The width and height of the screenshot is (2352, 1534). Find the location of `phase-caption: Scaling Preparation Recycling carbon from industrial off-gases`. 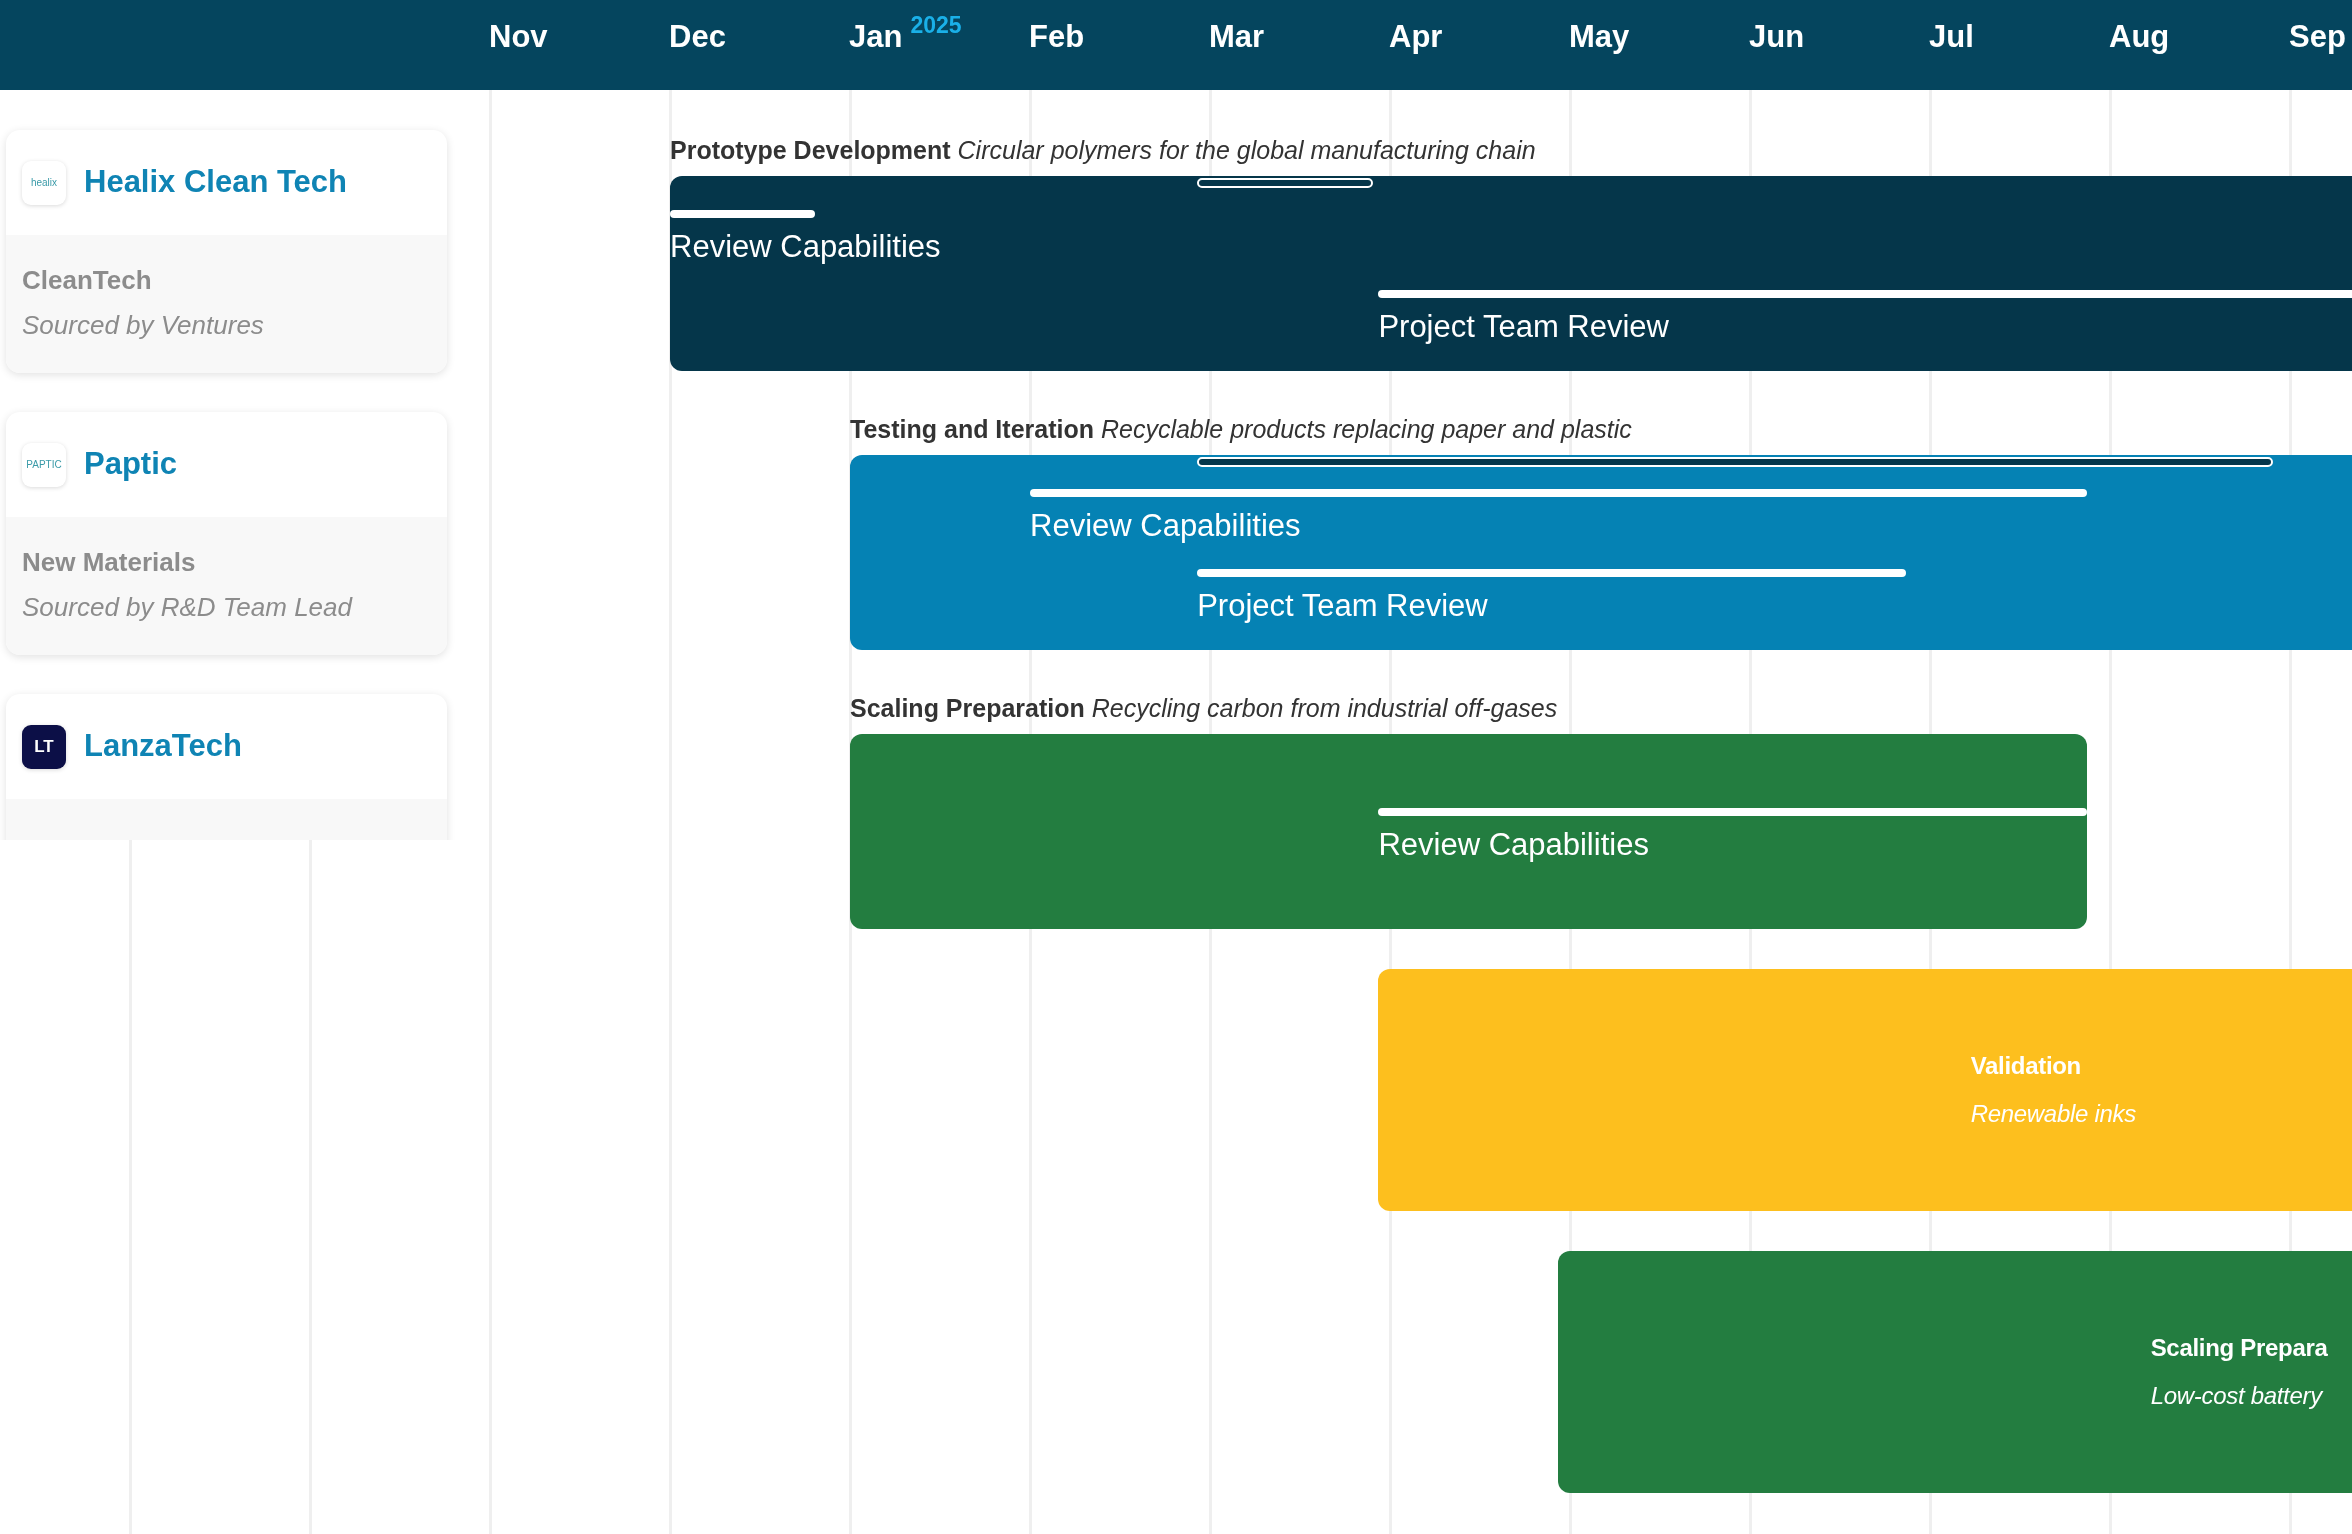

phase-caption: Scaling Preparation Recycling carbon from industrial off-gases is located at coordinates (1204, 708).